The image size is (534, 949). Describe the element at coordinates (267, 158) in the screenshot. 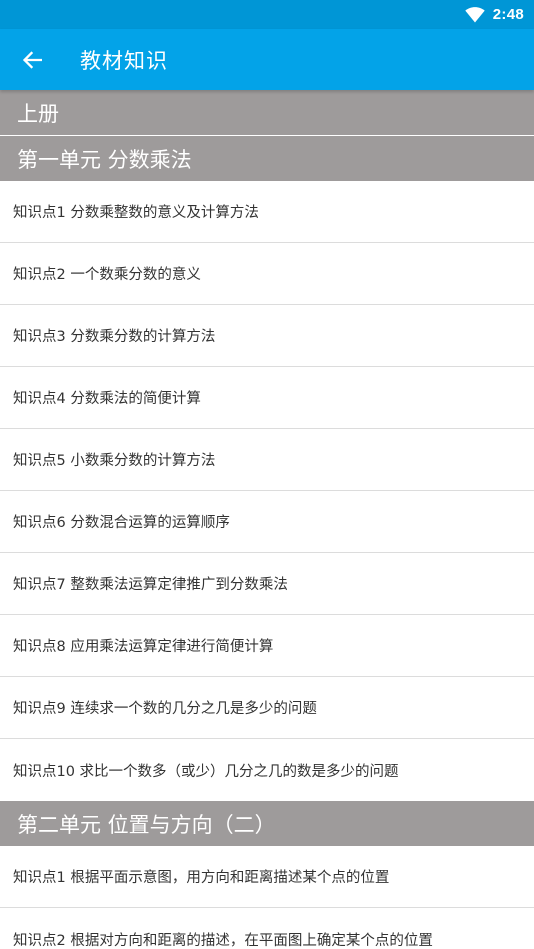

I see `unit-header-1: 第一单元 分数乘法` at that location.